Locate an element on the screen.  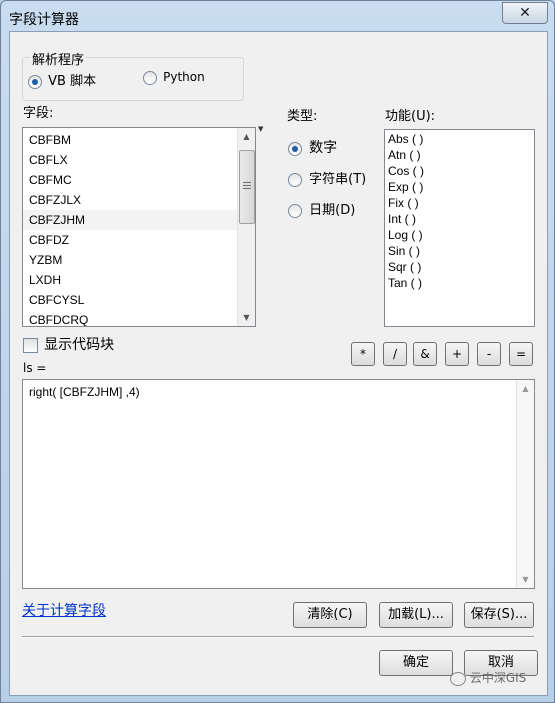
operator-equals-button: = is located at coordinates (521, 354).